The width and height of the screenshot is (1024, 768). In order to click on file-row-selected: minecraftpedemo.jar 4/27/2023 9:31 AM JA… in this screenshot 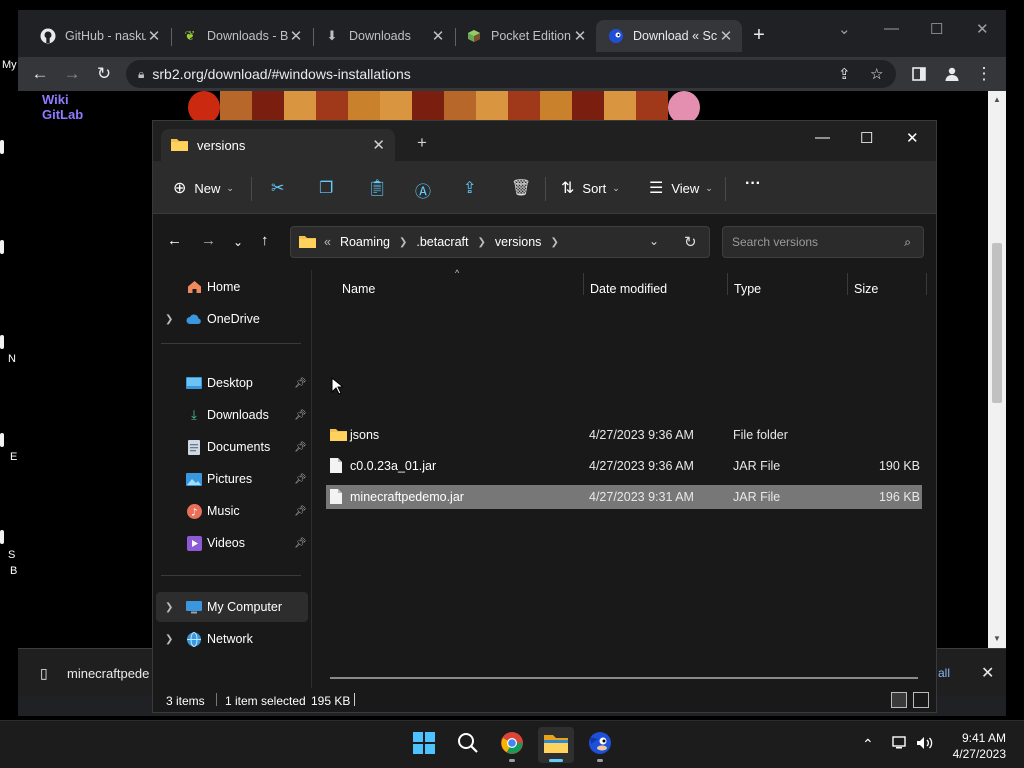, I will do `click(624, 497)`.